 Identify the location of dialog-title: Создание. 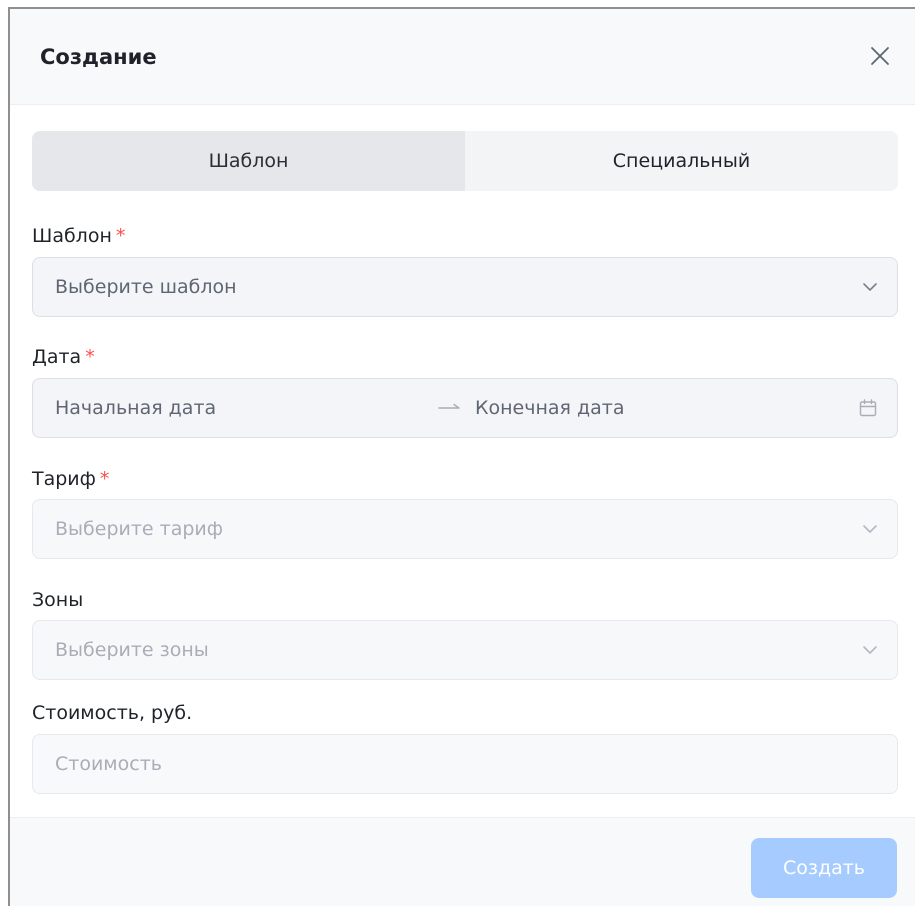
(98, 57).